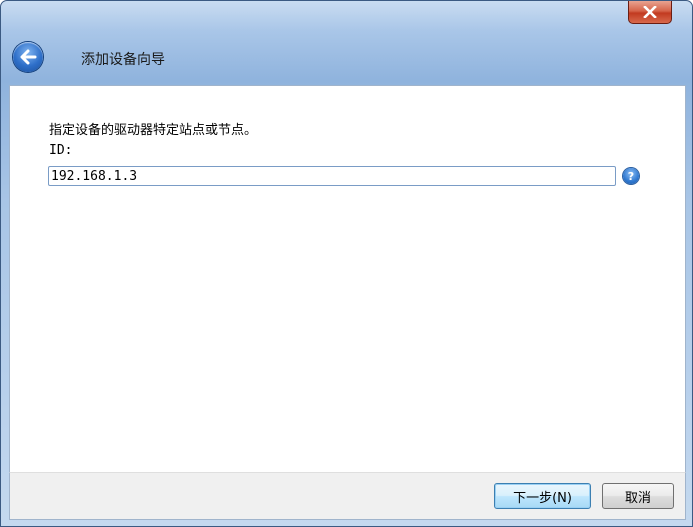 The height and width of the screenshot is (527, 693). I want to click on id-label: ID:, so click(61, 150).